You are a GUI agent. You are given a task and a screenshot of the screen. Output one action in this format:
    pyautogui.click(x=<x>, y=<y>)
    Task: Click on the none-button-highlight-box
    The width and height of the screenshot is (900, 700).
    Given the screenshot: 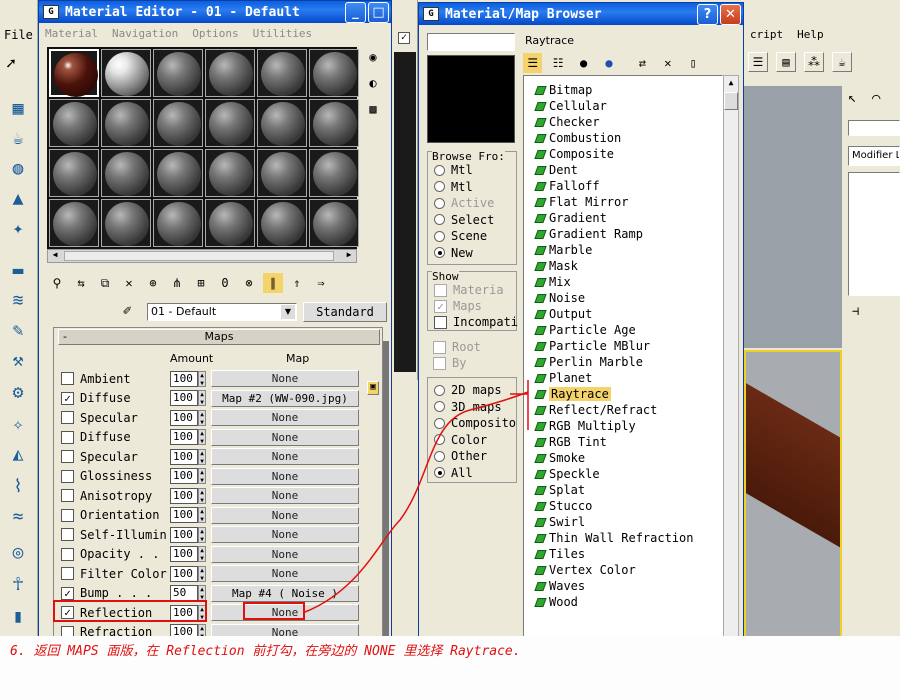 What is the action you would take?
    pyautogui.click(x=274, y=611)
    